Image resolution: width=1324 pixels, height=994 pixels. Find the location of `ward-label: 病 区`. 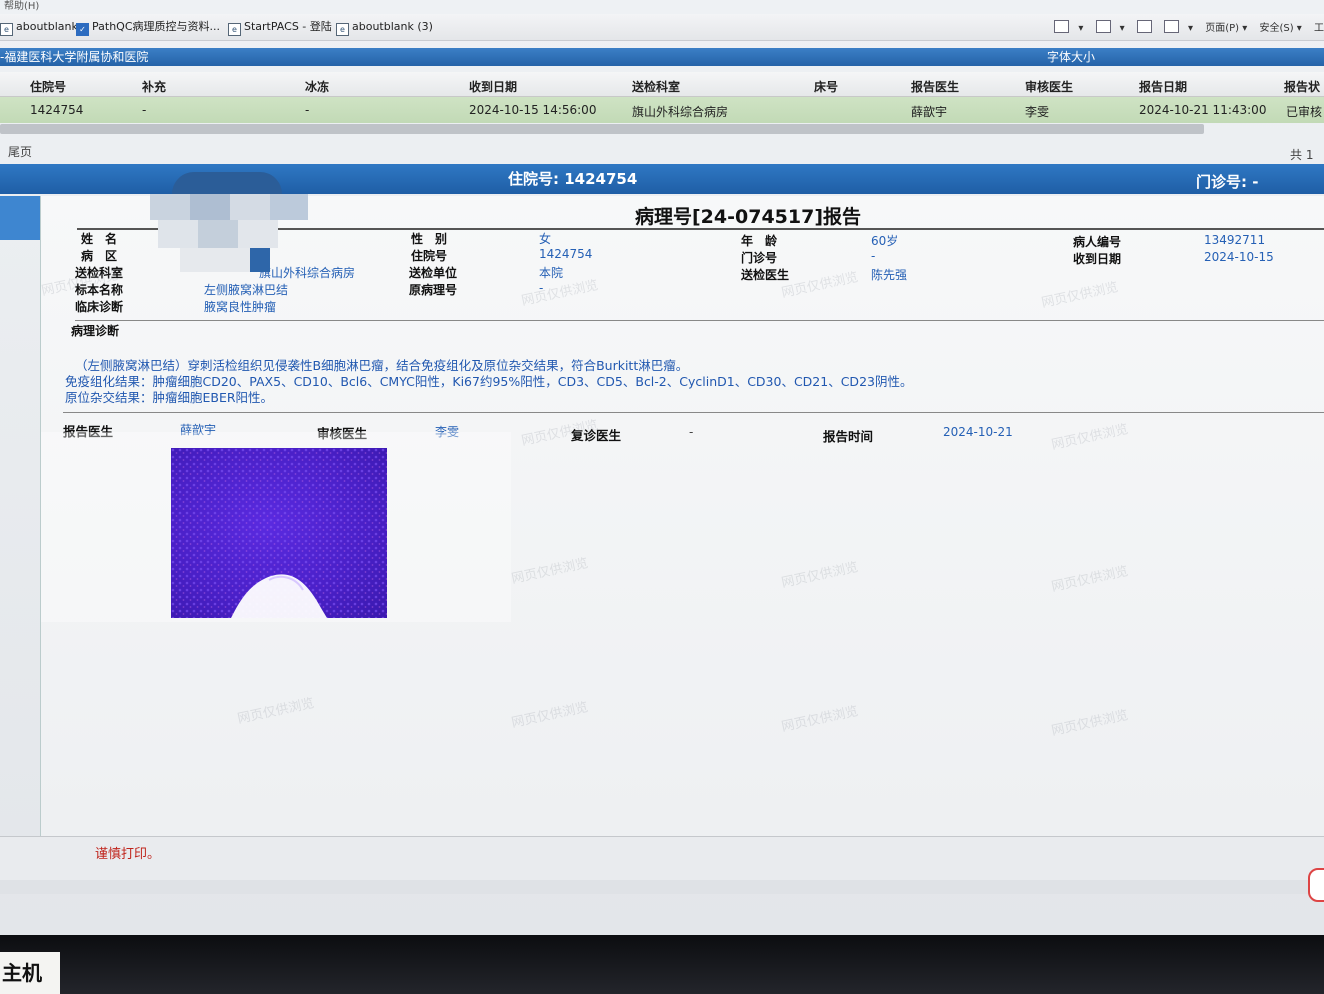

ward-label: 病 区 is located at coordinates (99, 256).